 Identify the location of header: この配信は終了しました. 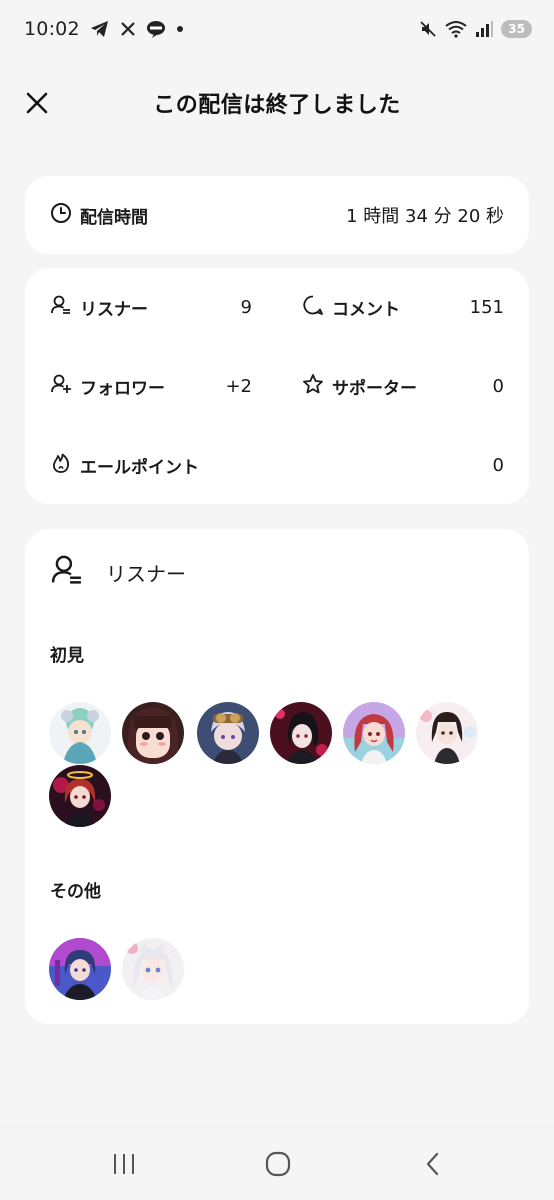
(277, 103).